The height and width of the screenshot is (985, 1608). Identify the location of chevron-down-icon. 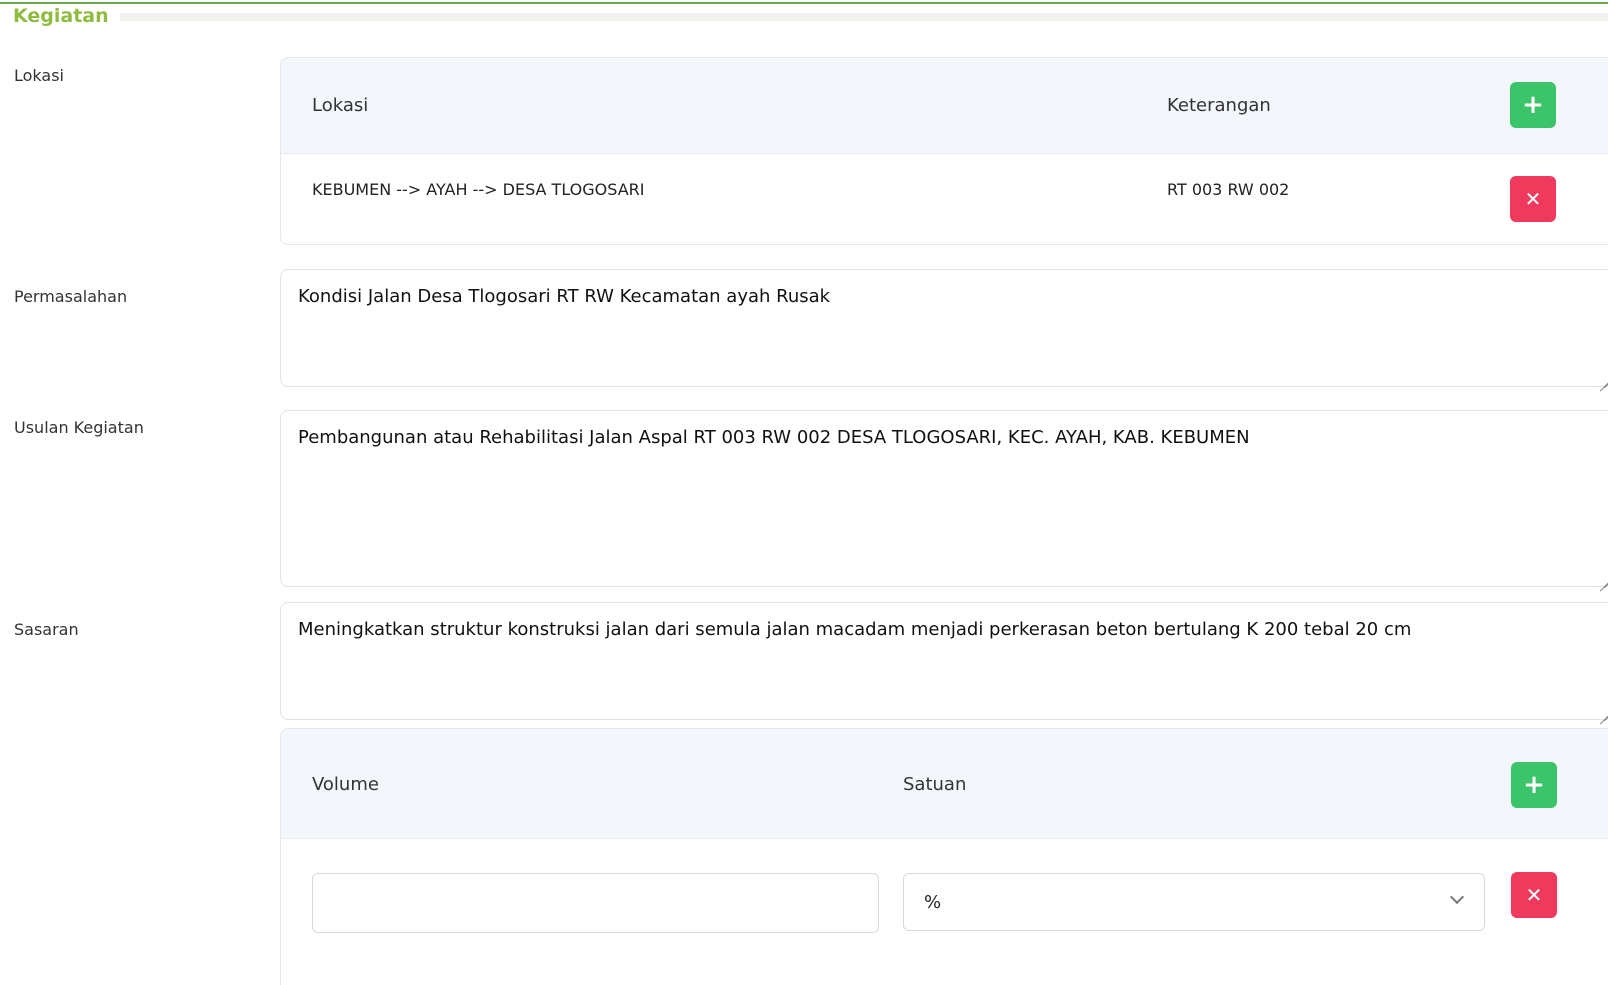
(1457, 897).